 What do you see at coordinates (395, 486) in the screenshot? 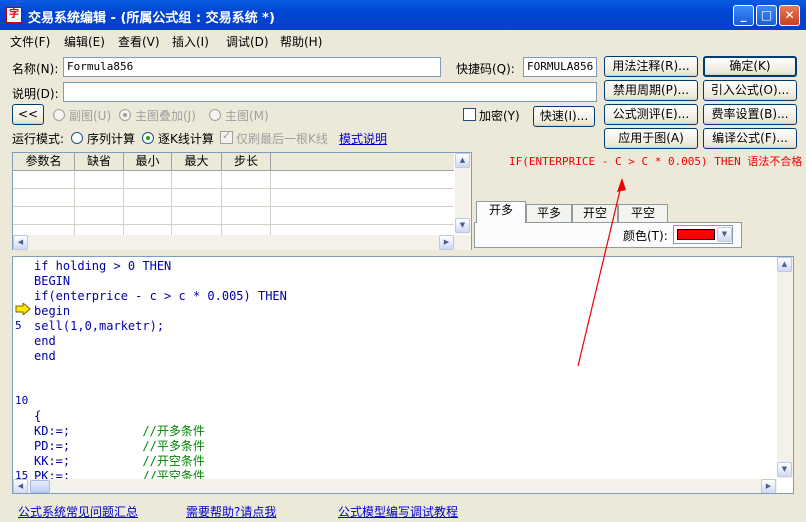
I see `editor-hscrollbar: ◀ ▶` at bounding box center [395, 486].